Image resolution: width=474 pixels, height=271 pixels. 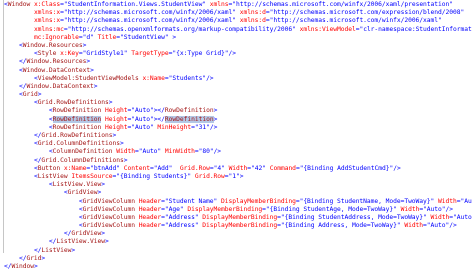 I want to click on code-line: <Grid.ColumnDefinitions>, so click(x=238, y=144).